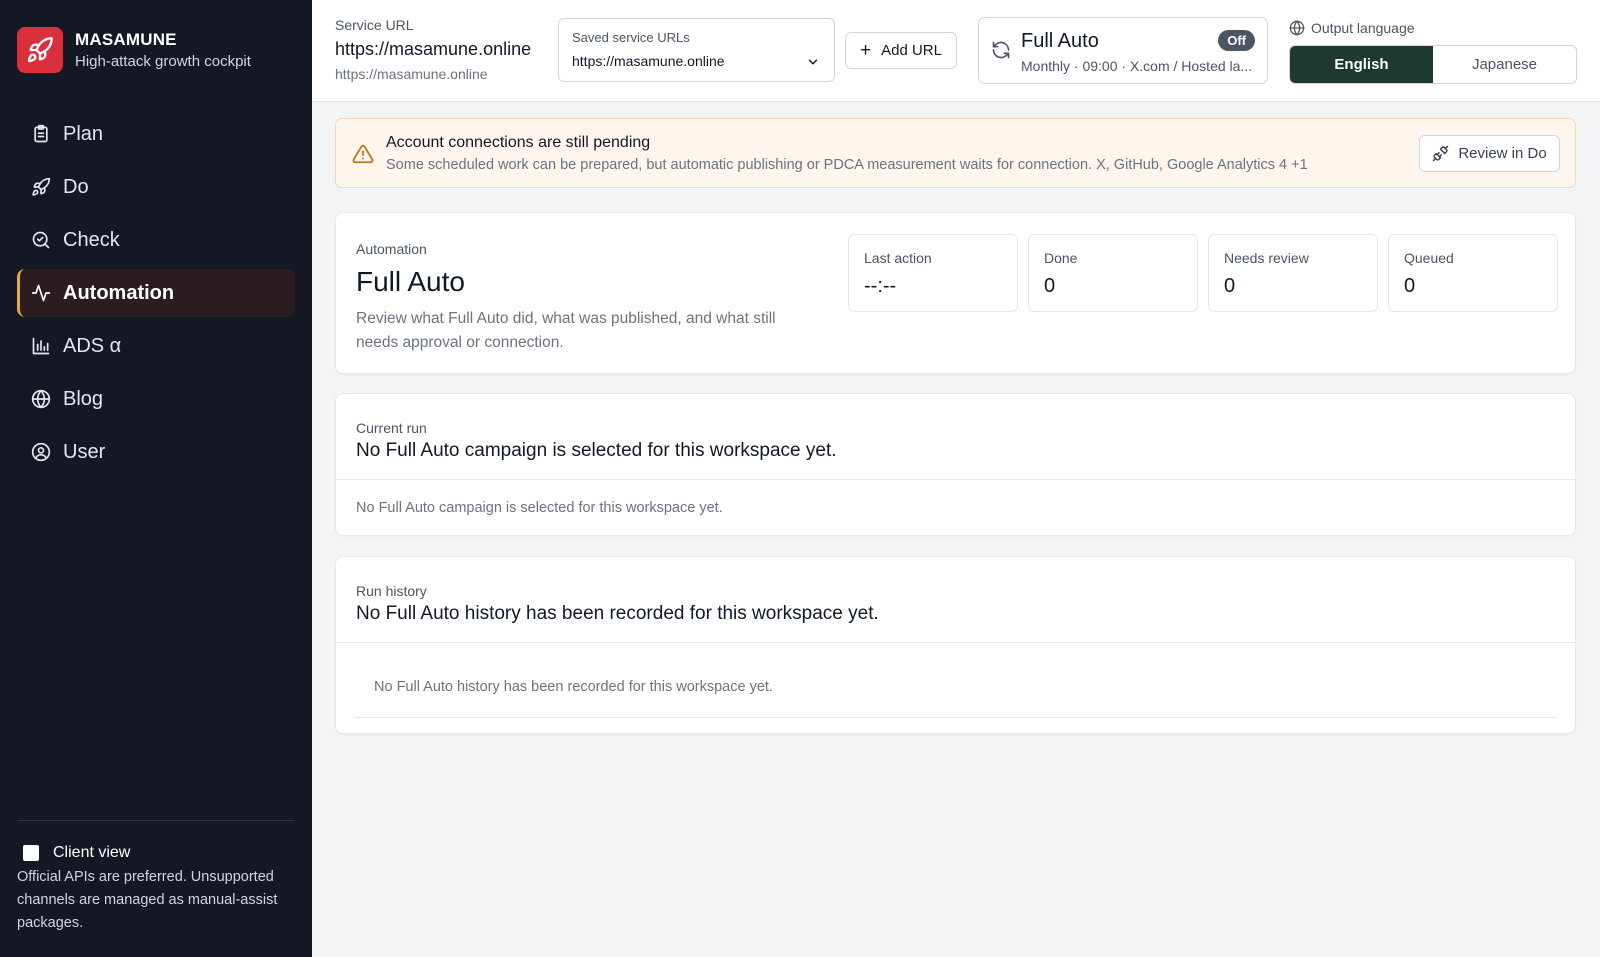 This screenshot has width=1600, height=957. Describe the element at coordinates (898, 258) in the screenshot. I see `stat-label: Last action` at that location.